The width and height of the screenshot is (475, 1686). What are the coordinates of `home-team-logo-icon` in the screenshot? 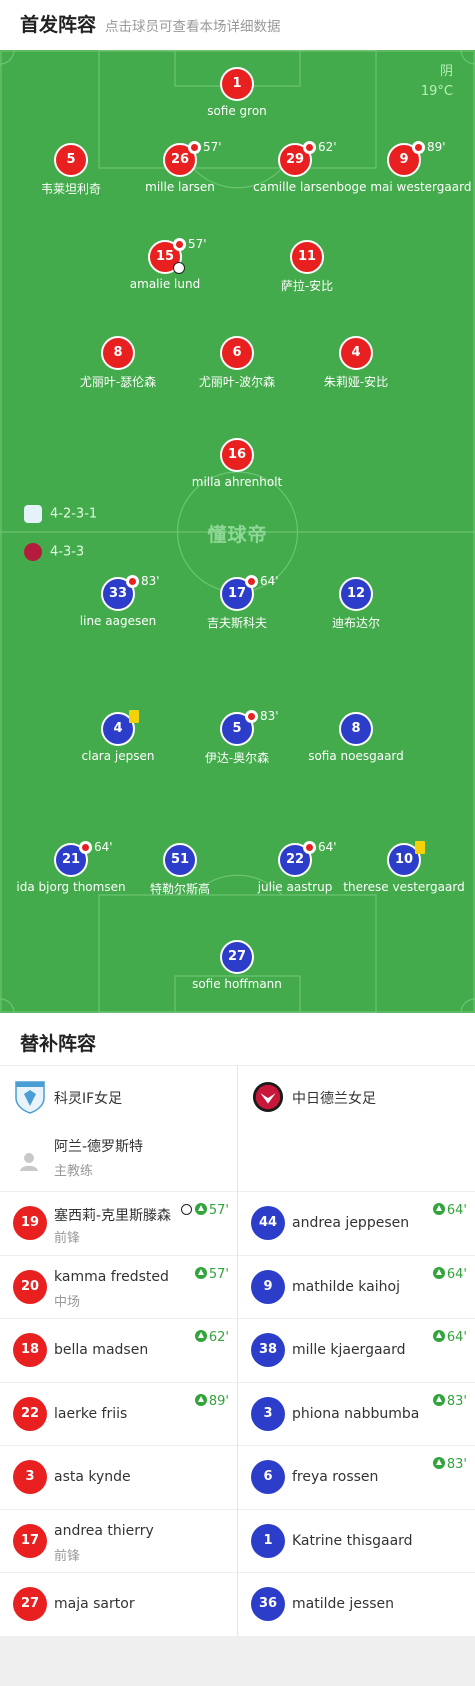 It's located at (30, 1097).